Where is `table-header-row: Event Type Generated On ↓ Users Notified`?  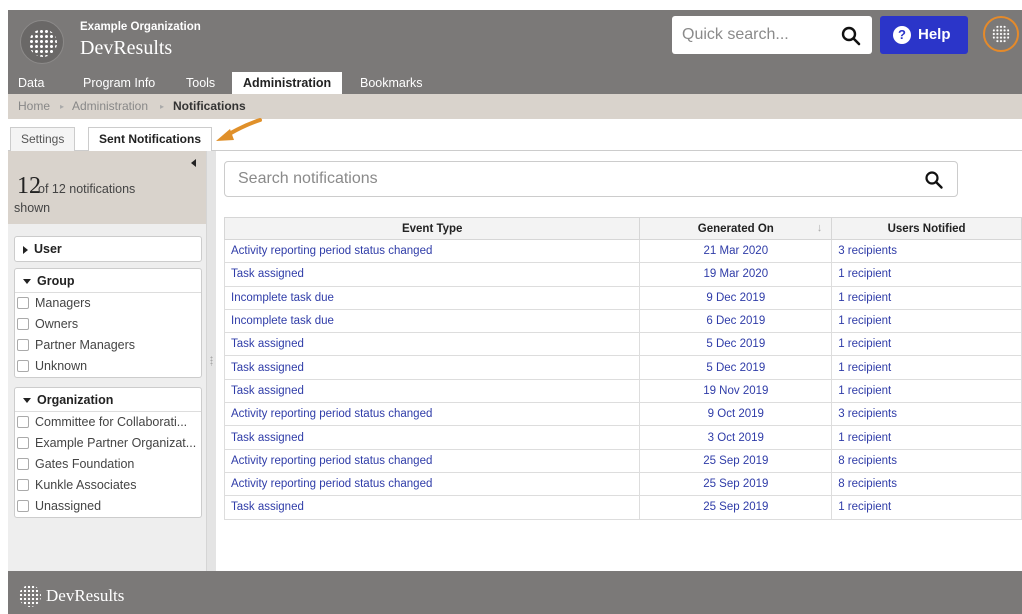 table-header-row: Event Type Generated On ↓ Users Notified is located at coordinates (622, 228).